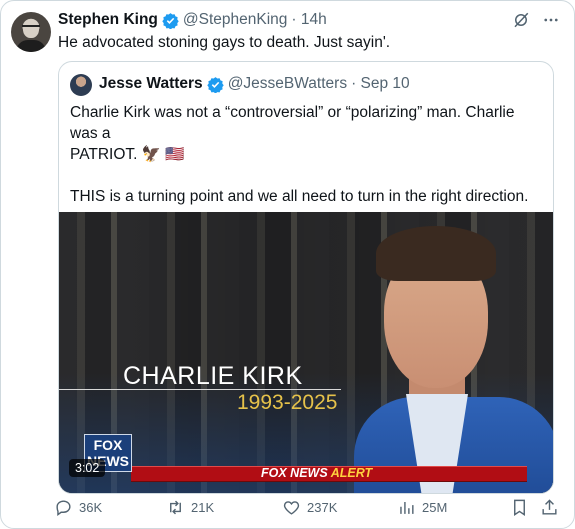 This screenshot has height=529, width=575. Describe the element at coordinates (31, 32) in the screenshot. I see `avatar` at that location.